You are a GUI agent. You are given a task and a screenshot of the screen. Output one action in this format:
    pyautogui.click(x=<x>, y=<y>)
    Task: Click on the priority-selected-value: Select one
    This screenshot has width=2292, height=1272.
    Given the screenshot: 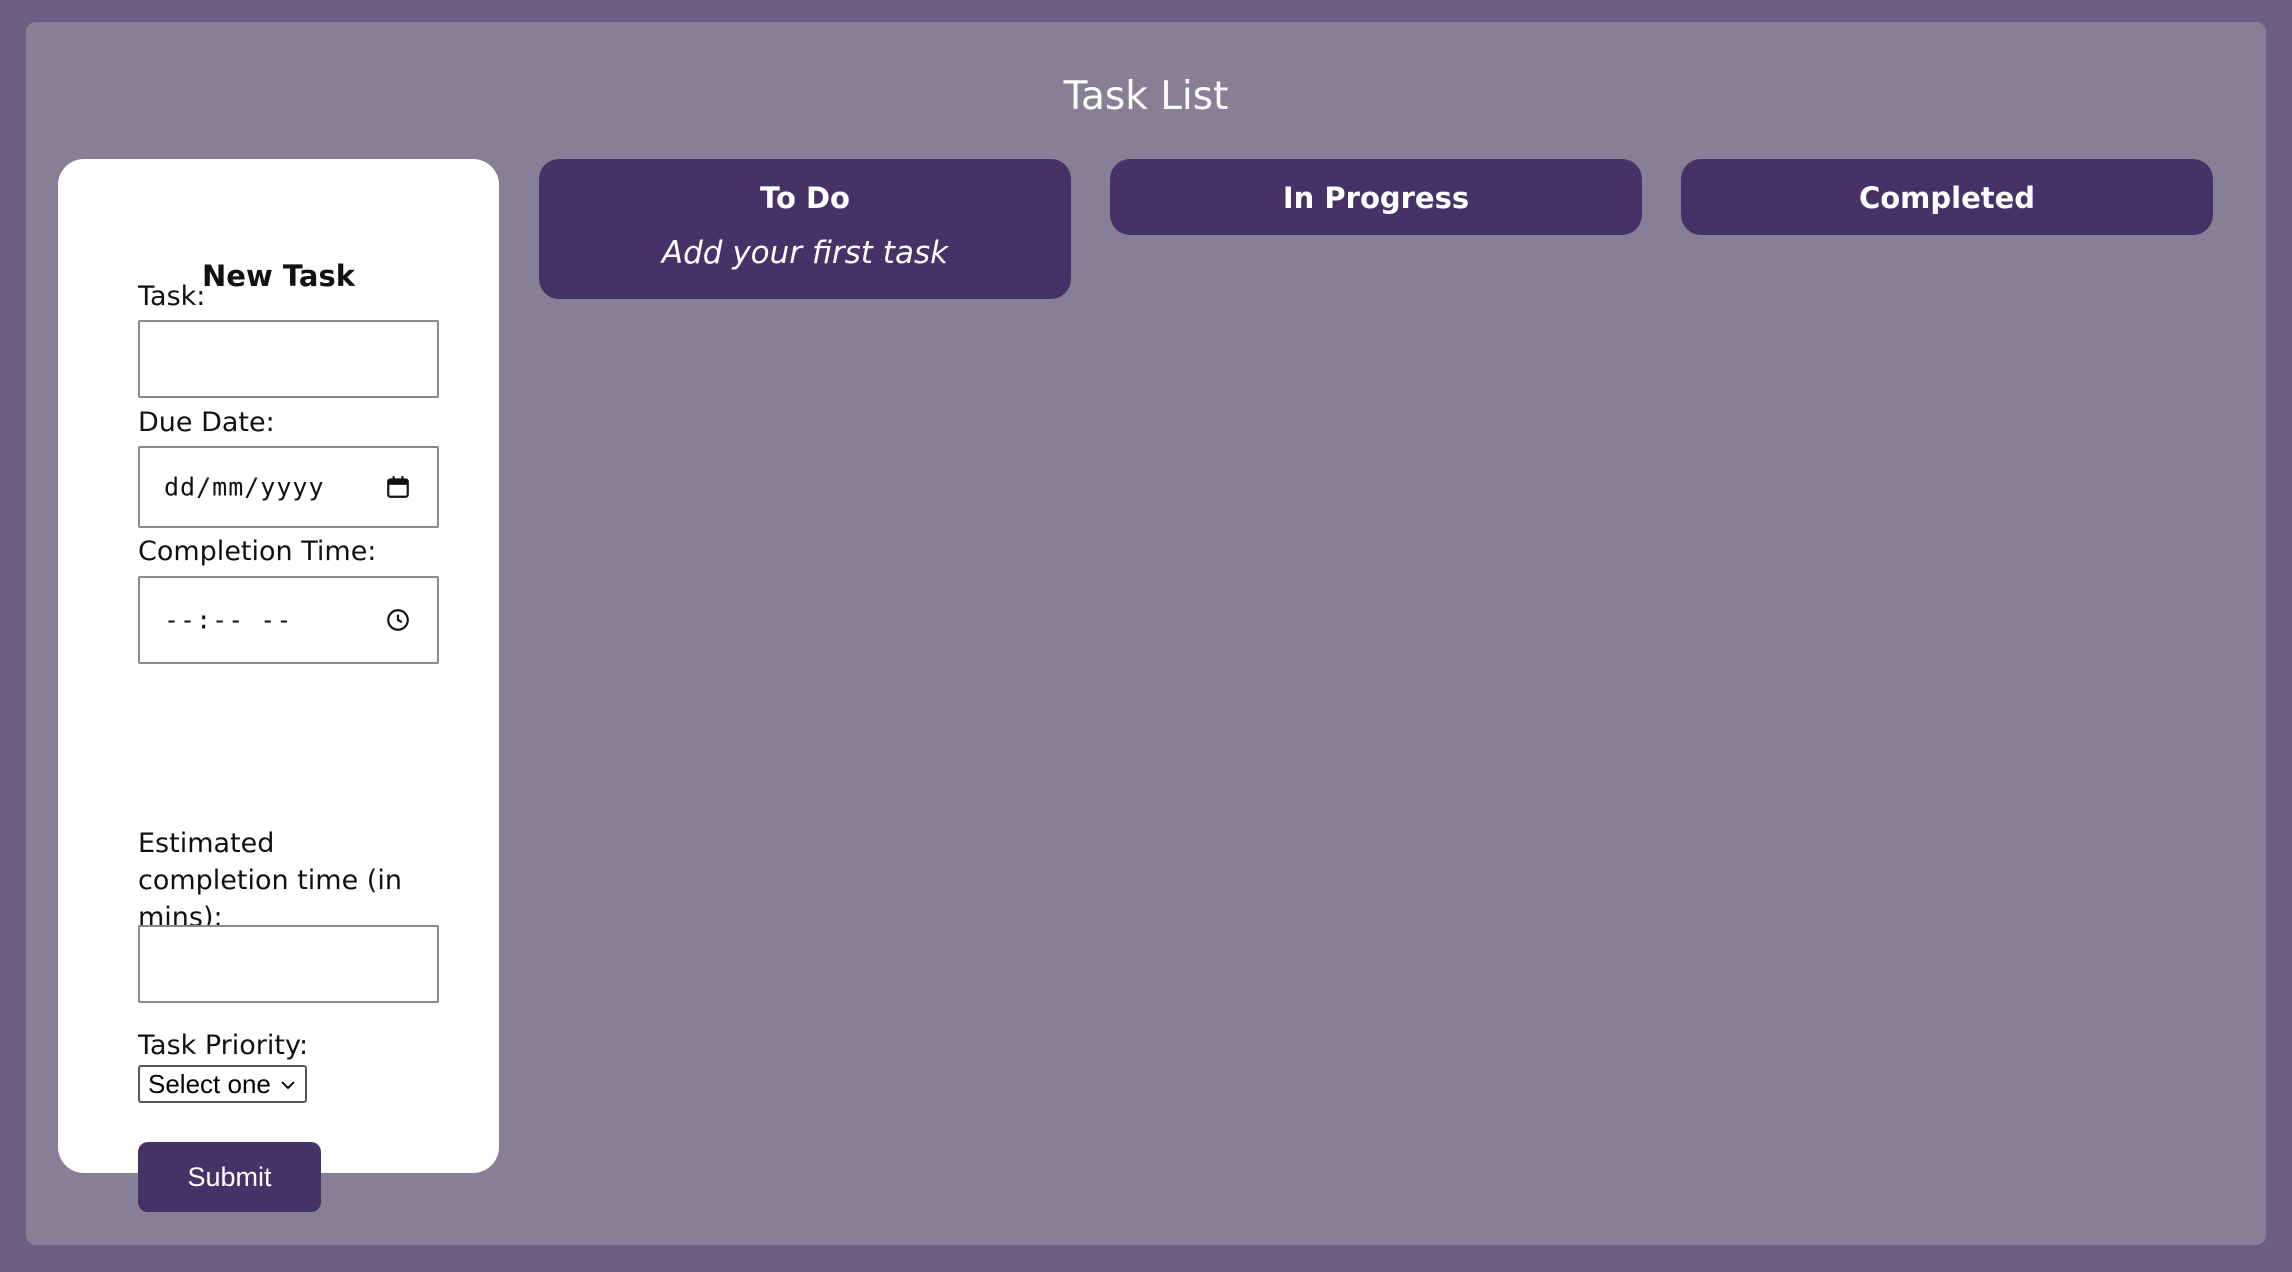 What is the action you would take?
    pyautogui.click(x=209, y=1083)
    